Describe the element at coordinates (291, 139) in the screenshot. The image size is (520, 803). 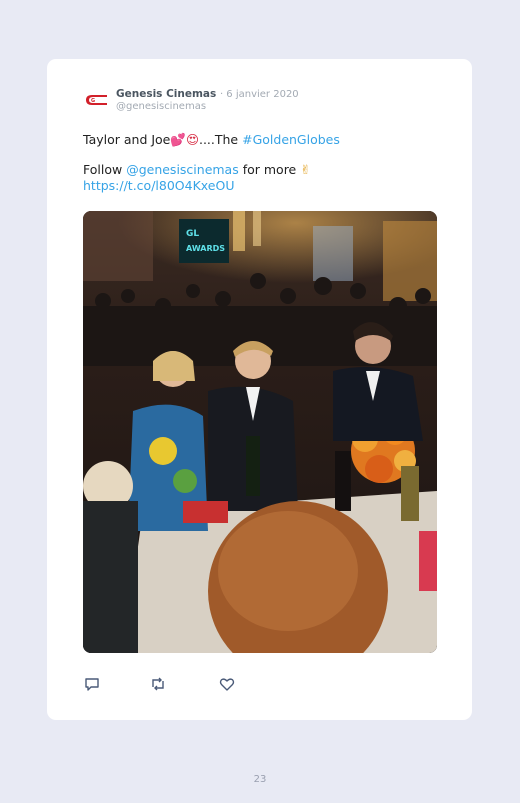
I see `hashtag-link: #GoldenGlobes` at that location.